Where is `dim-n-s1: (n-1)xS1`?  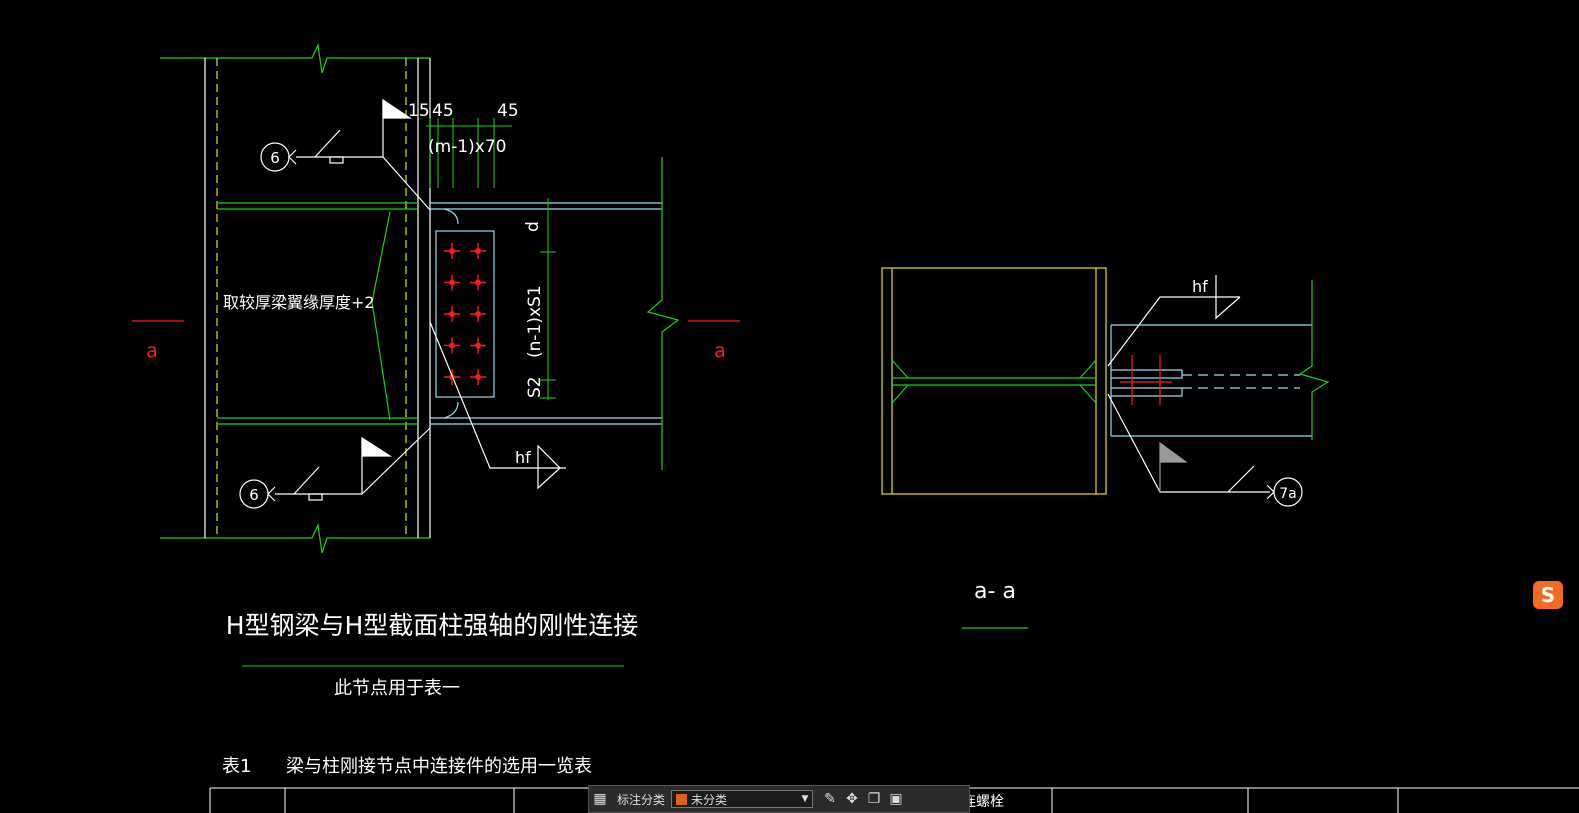 dim-n-s1: (n-1)xS1 is located at coordinates (535, 321).